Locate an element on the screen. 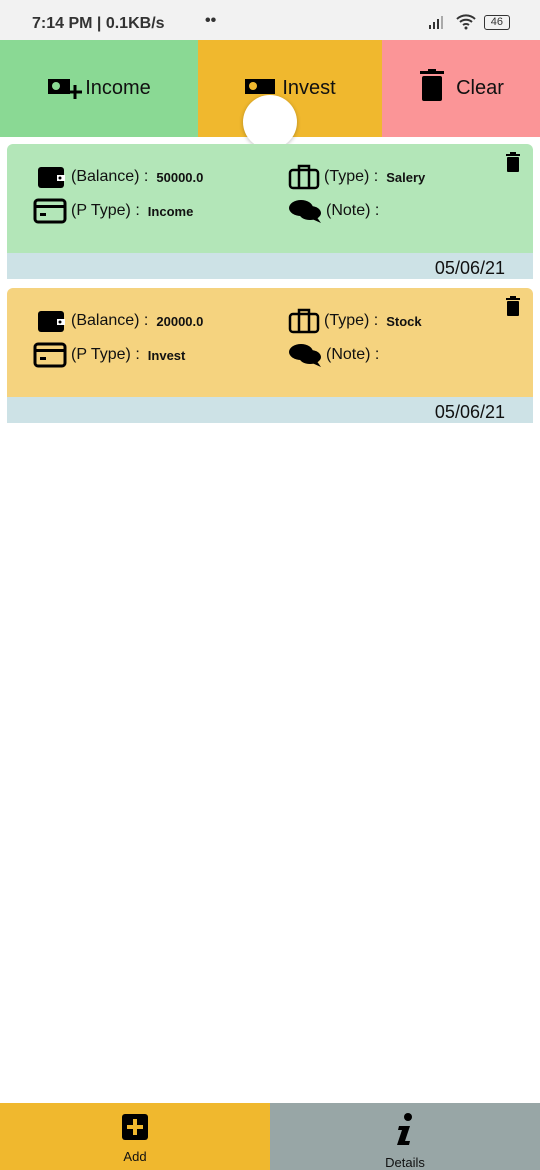  floating-circle is located at coordinates (270, 122).